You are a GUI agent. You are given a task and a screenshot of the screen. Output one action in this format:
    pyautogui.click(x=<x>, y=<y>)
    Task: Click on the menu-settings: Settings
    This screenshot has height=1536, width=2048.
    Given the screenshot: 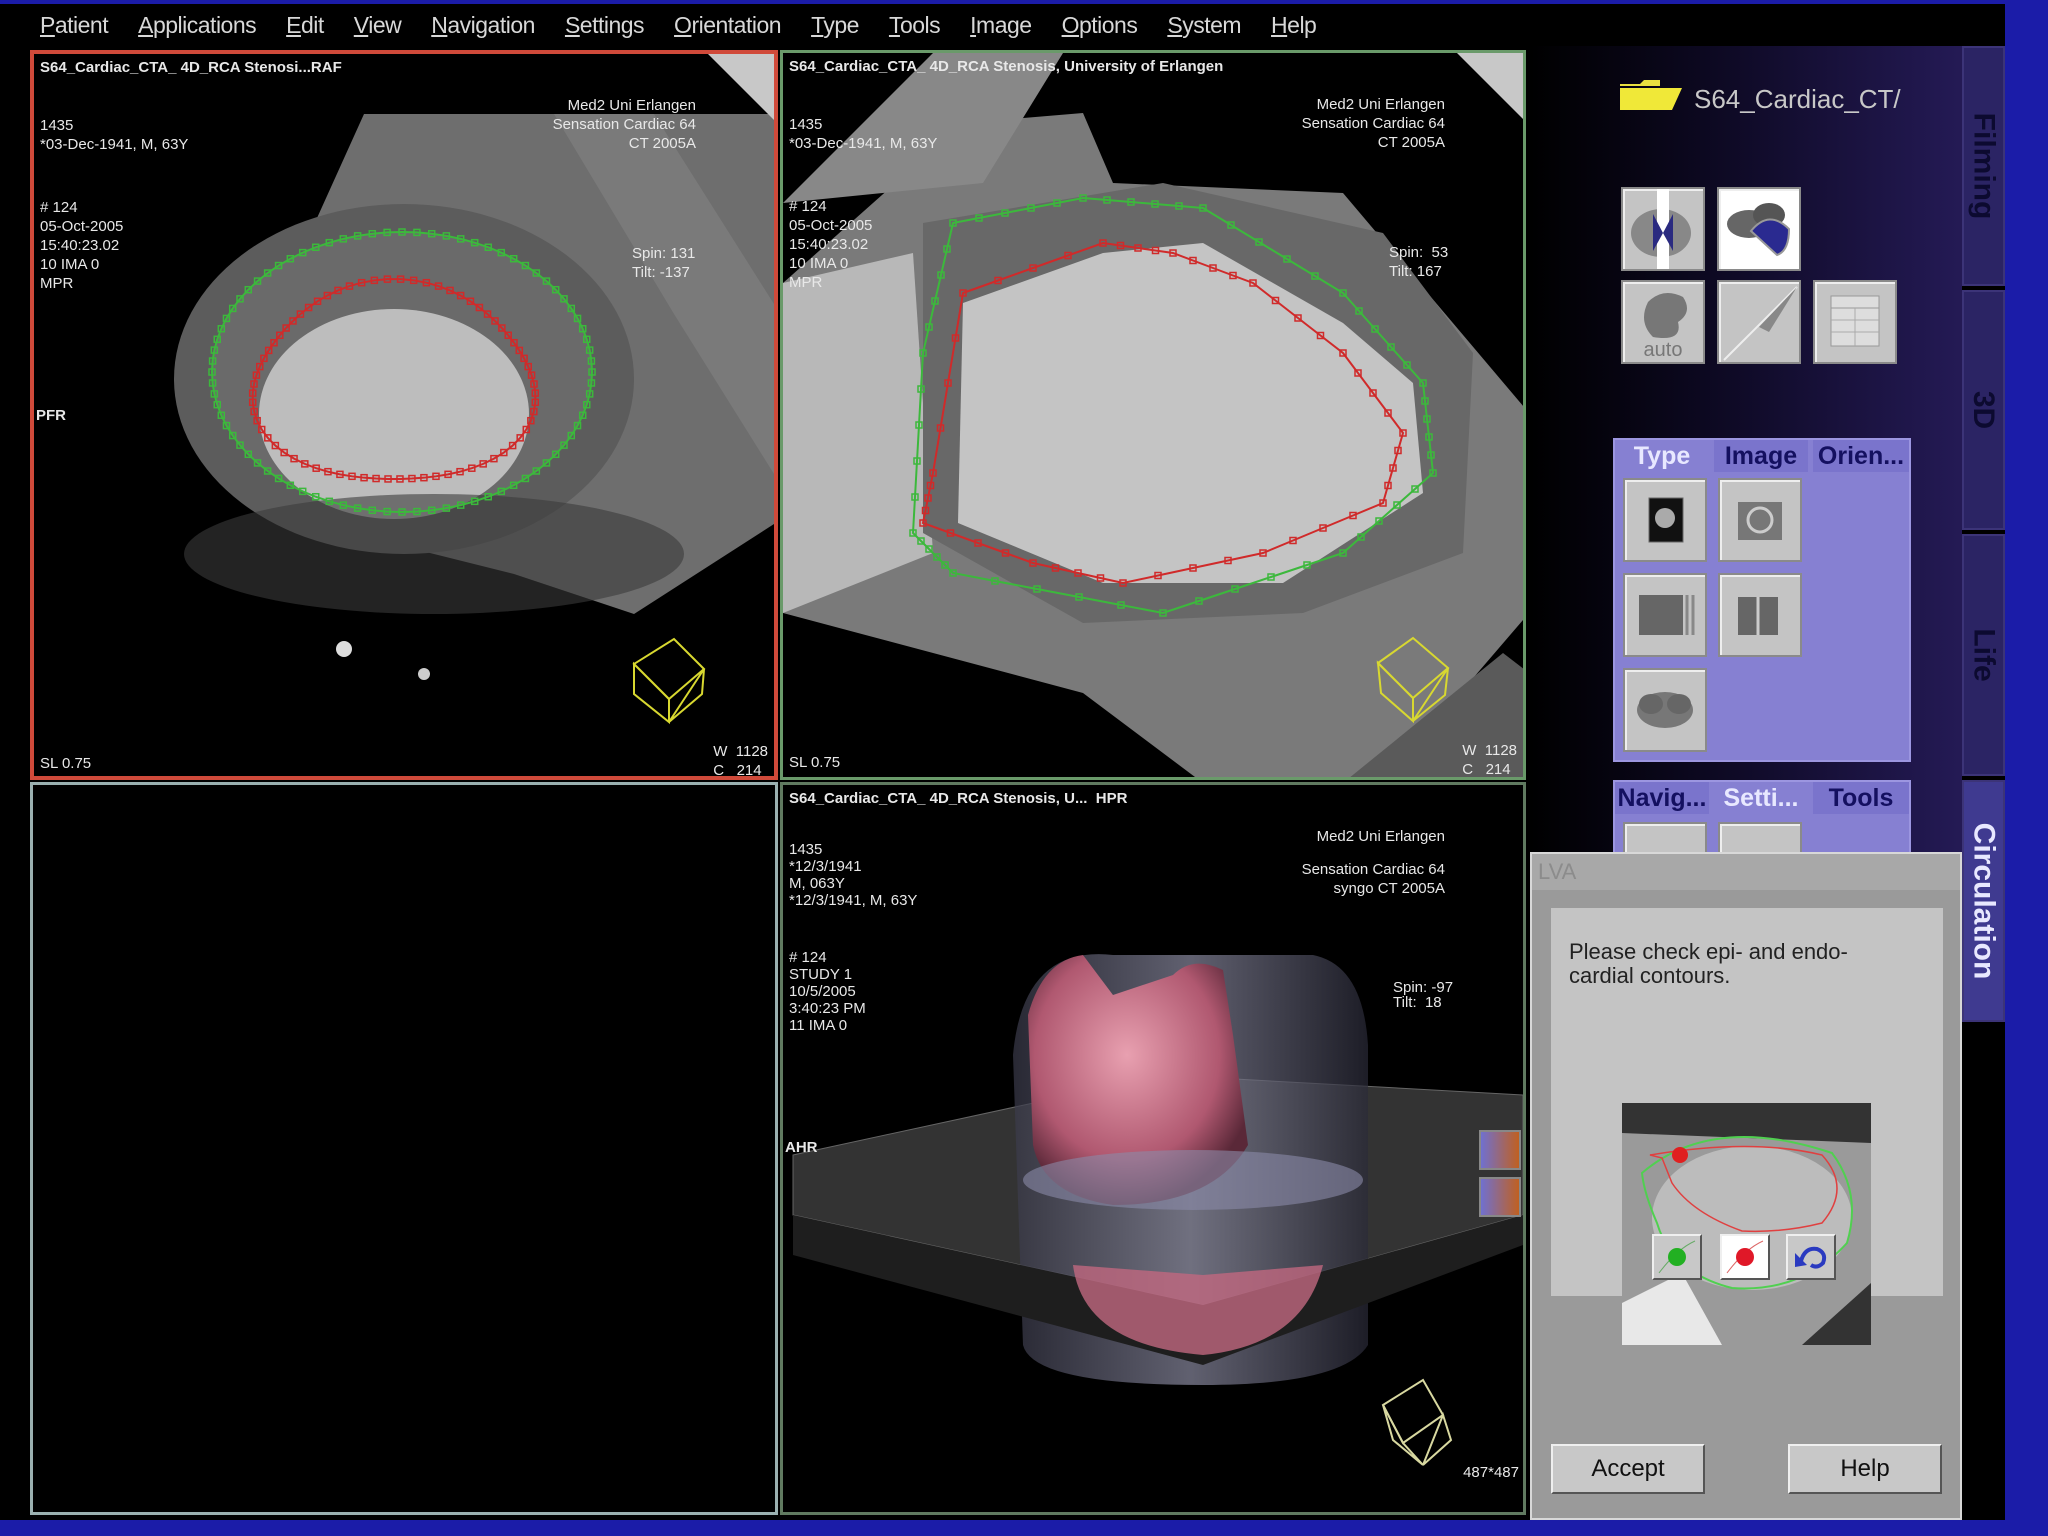 What is the action you would take?
    pyautogui.click(x=605, y=25)
    